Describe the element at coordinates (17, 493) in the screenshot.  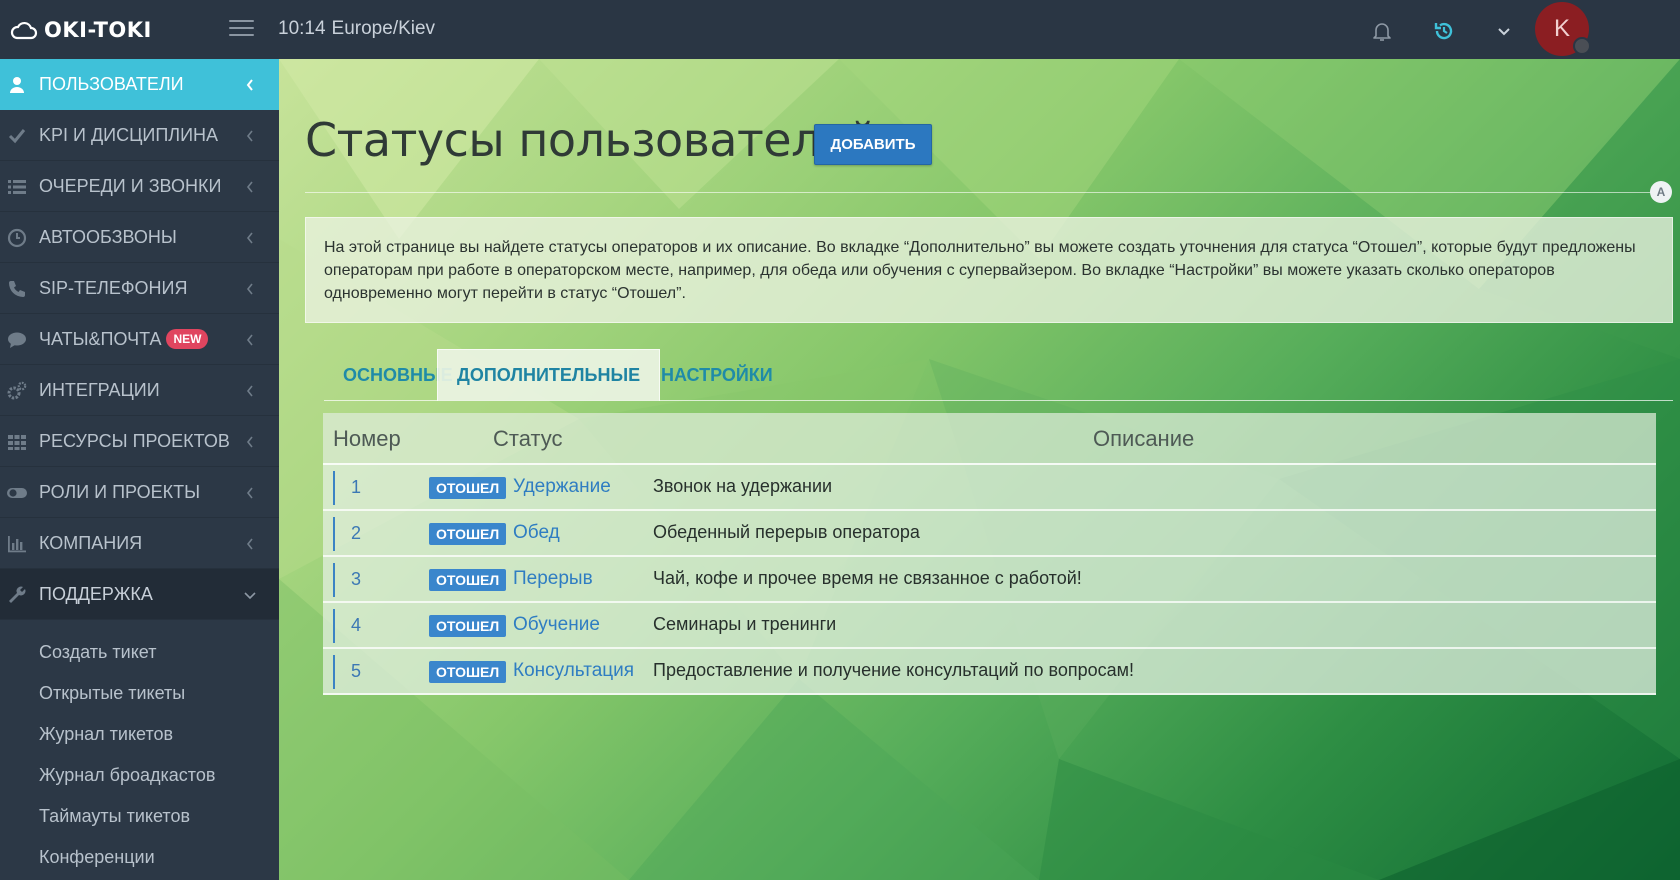
I see `toggle-icon` at that location.